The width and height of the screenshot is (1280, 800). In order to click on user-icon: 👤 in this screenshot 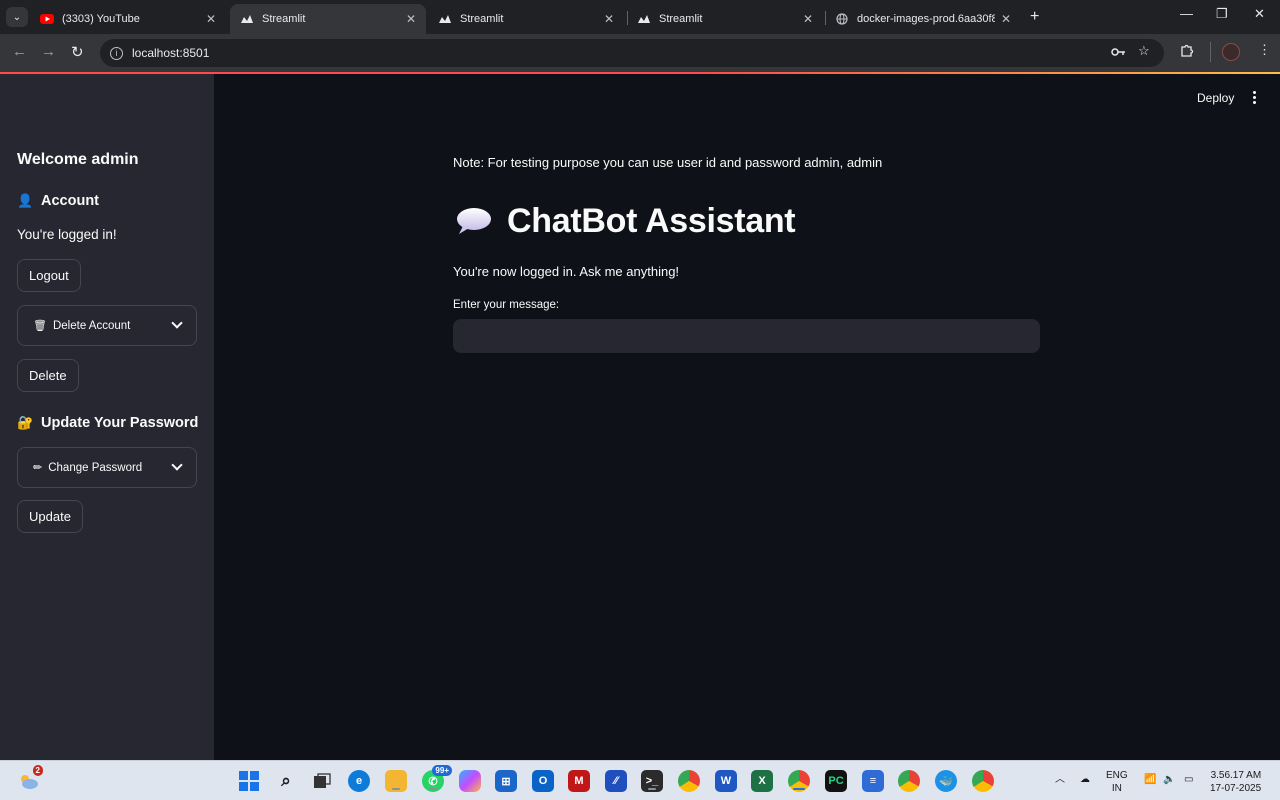, I will do `click(25, 200)`.